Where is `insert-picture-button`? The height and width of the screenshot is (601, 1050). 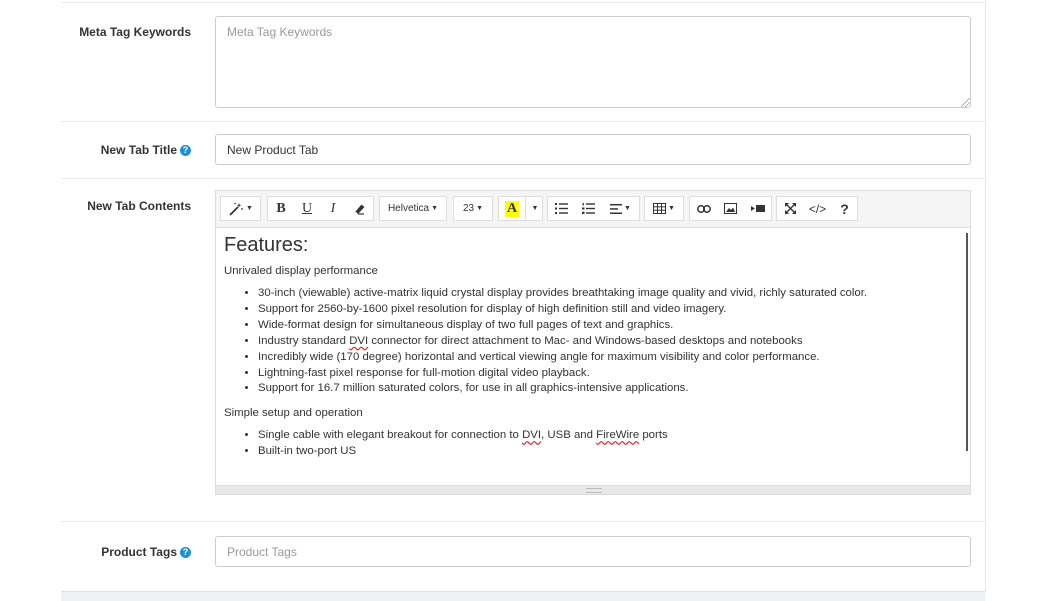 insert-picture-button is located at coordinates (730, 208).